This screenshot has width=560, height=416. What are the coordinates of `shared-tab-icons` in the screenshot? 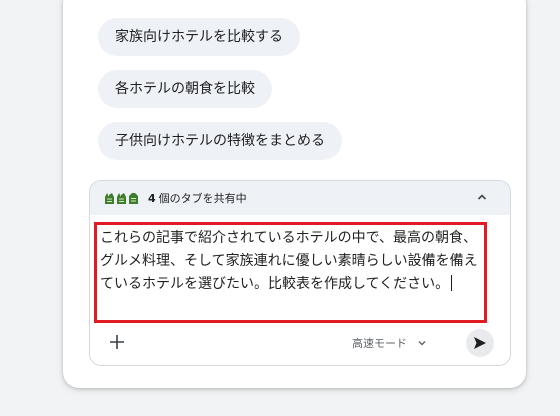 It's located at (122, 198).